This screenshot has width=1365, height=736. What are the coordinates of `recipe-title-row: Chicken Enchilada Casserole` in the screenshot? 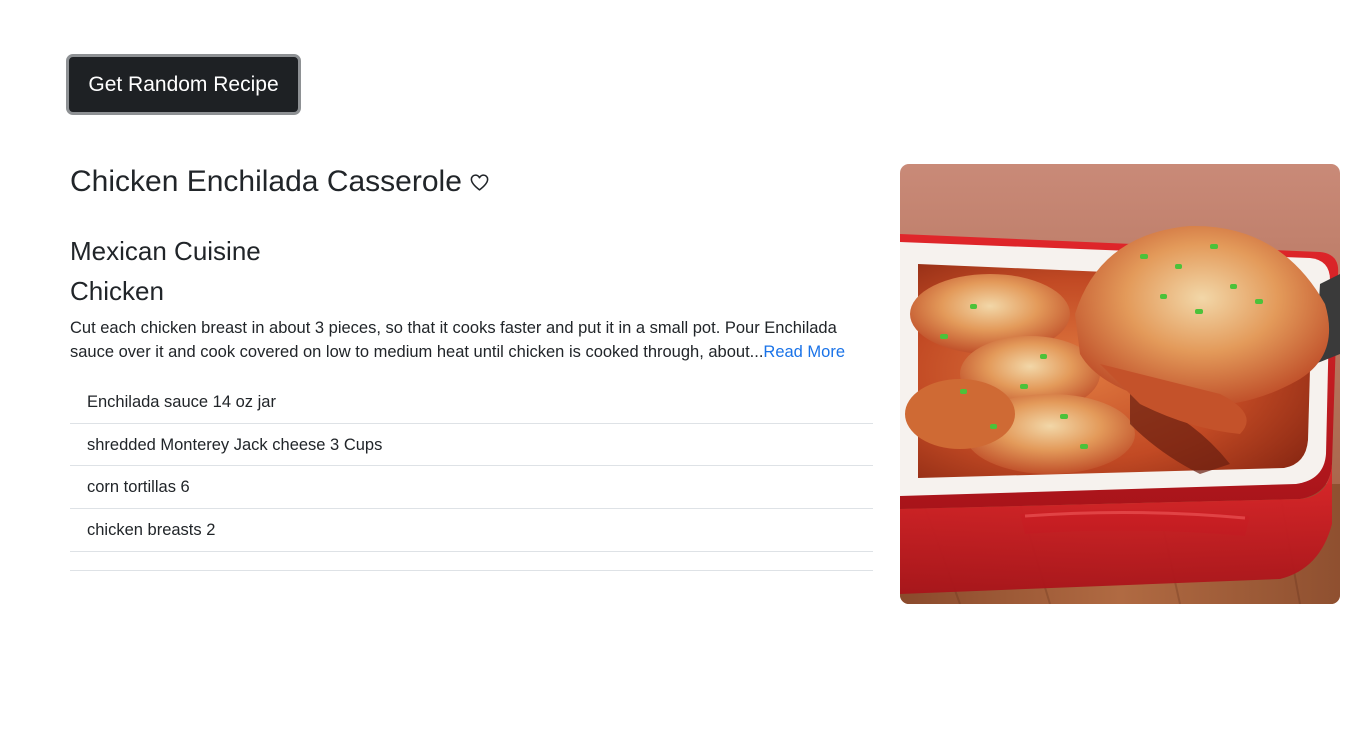 It's located at (280, 182).